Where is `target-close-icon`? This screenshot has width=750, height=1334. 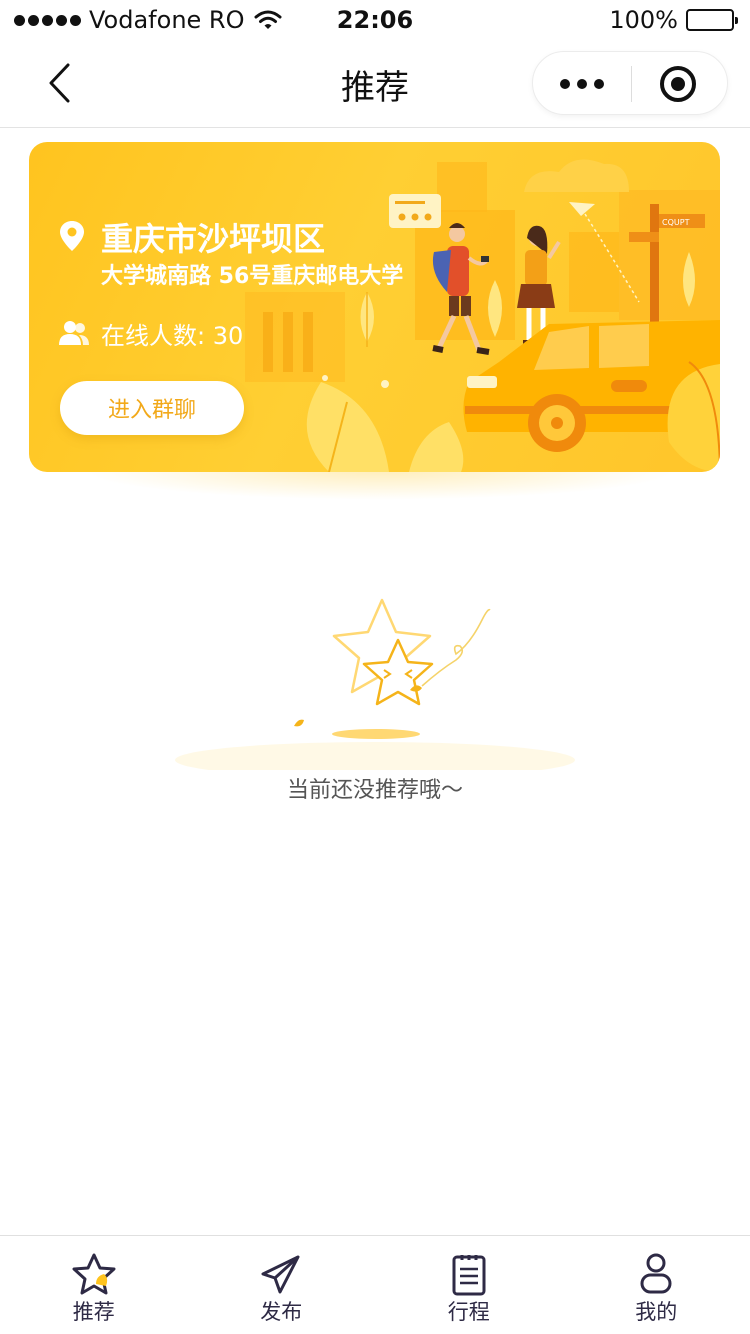
target-close-icon is located at coordinates (678, 84).